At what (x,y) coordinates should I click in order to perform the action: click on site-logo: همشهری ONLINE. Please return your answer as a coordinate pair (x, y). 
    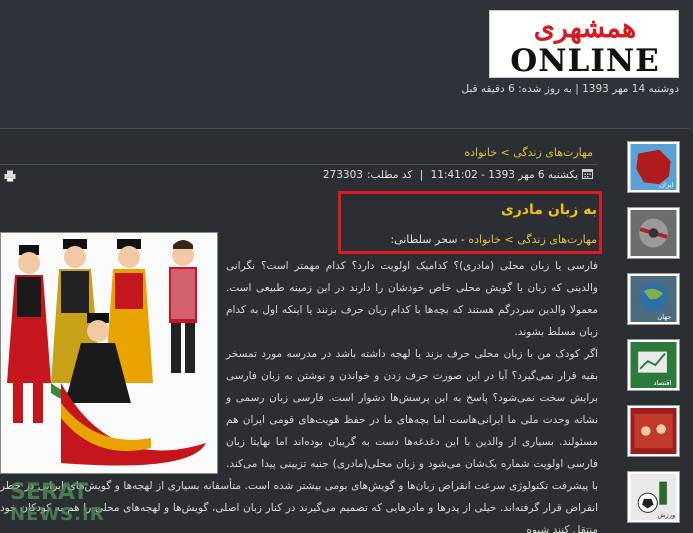
    Looking at the image, I should click on (584, 44).